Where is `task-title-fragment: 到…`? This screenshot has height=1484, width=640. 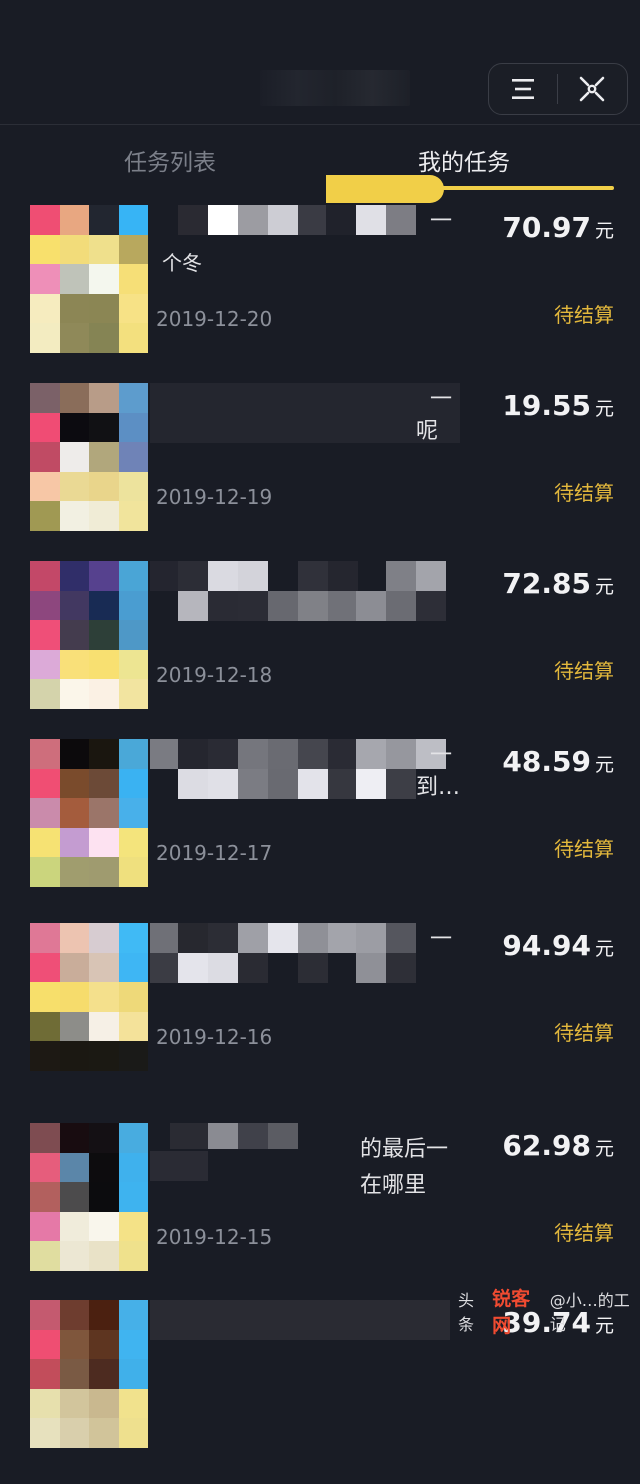
task-title-fragment: 到… is located at coordinates (438, 787).